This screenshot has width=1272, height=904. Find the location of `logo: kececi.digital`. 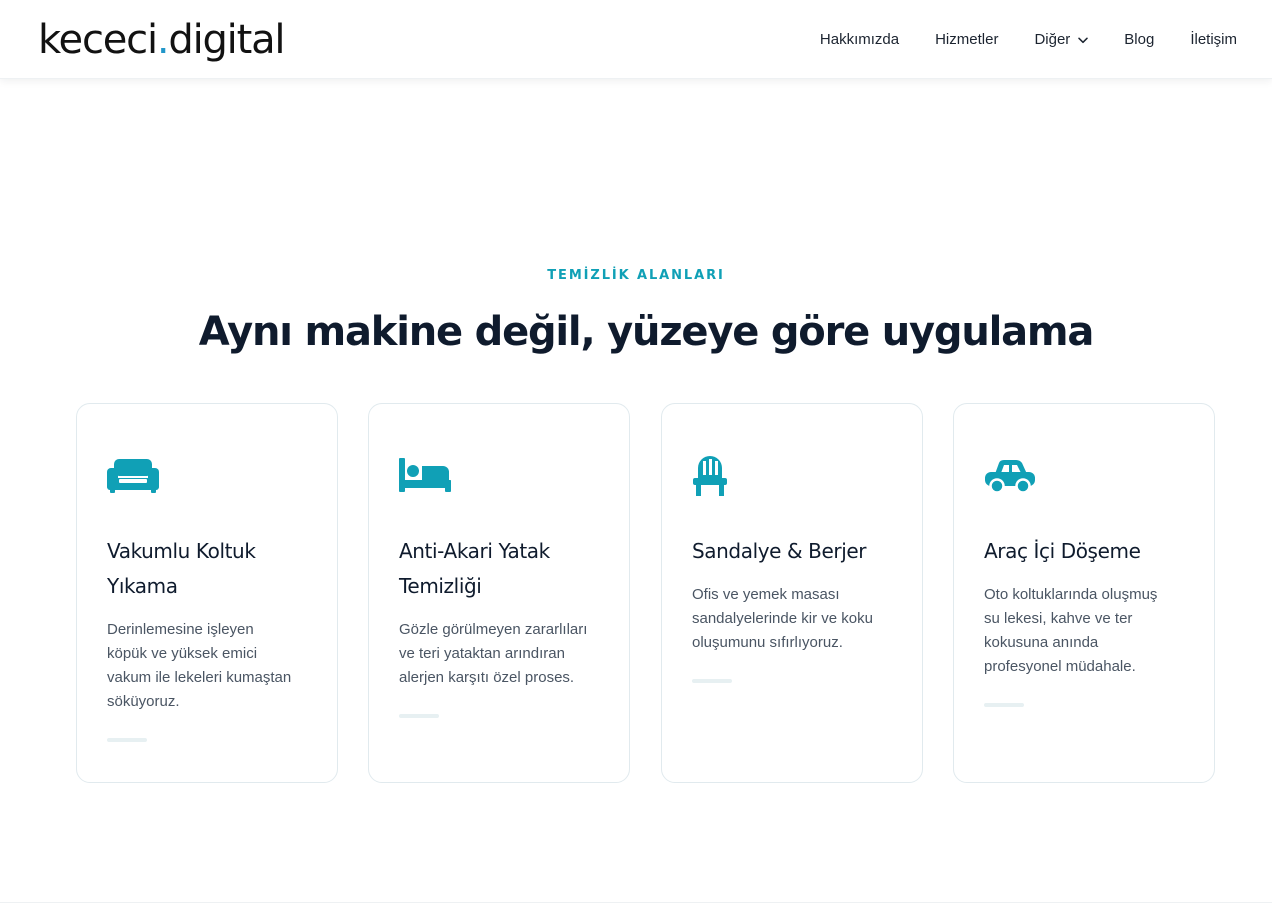

logo: kececi.digital is located at coordinates (161, 40).